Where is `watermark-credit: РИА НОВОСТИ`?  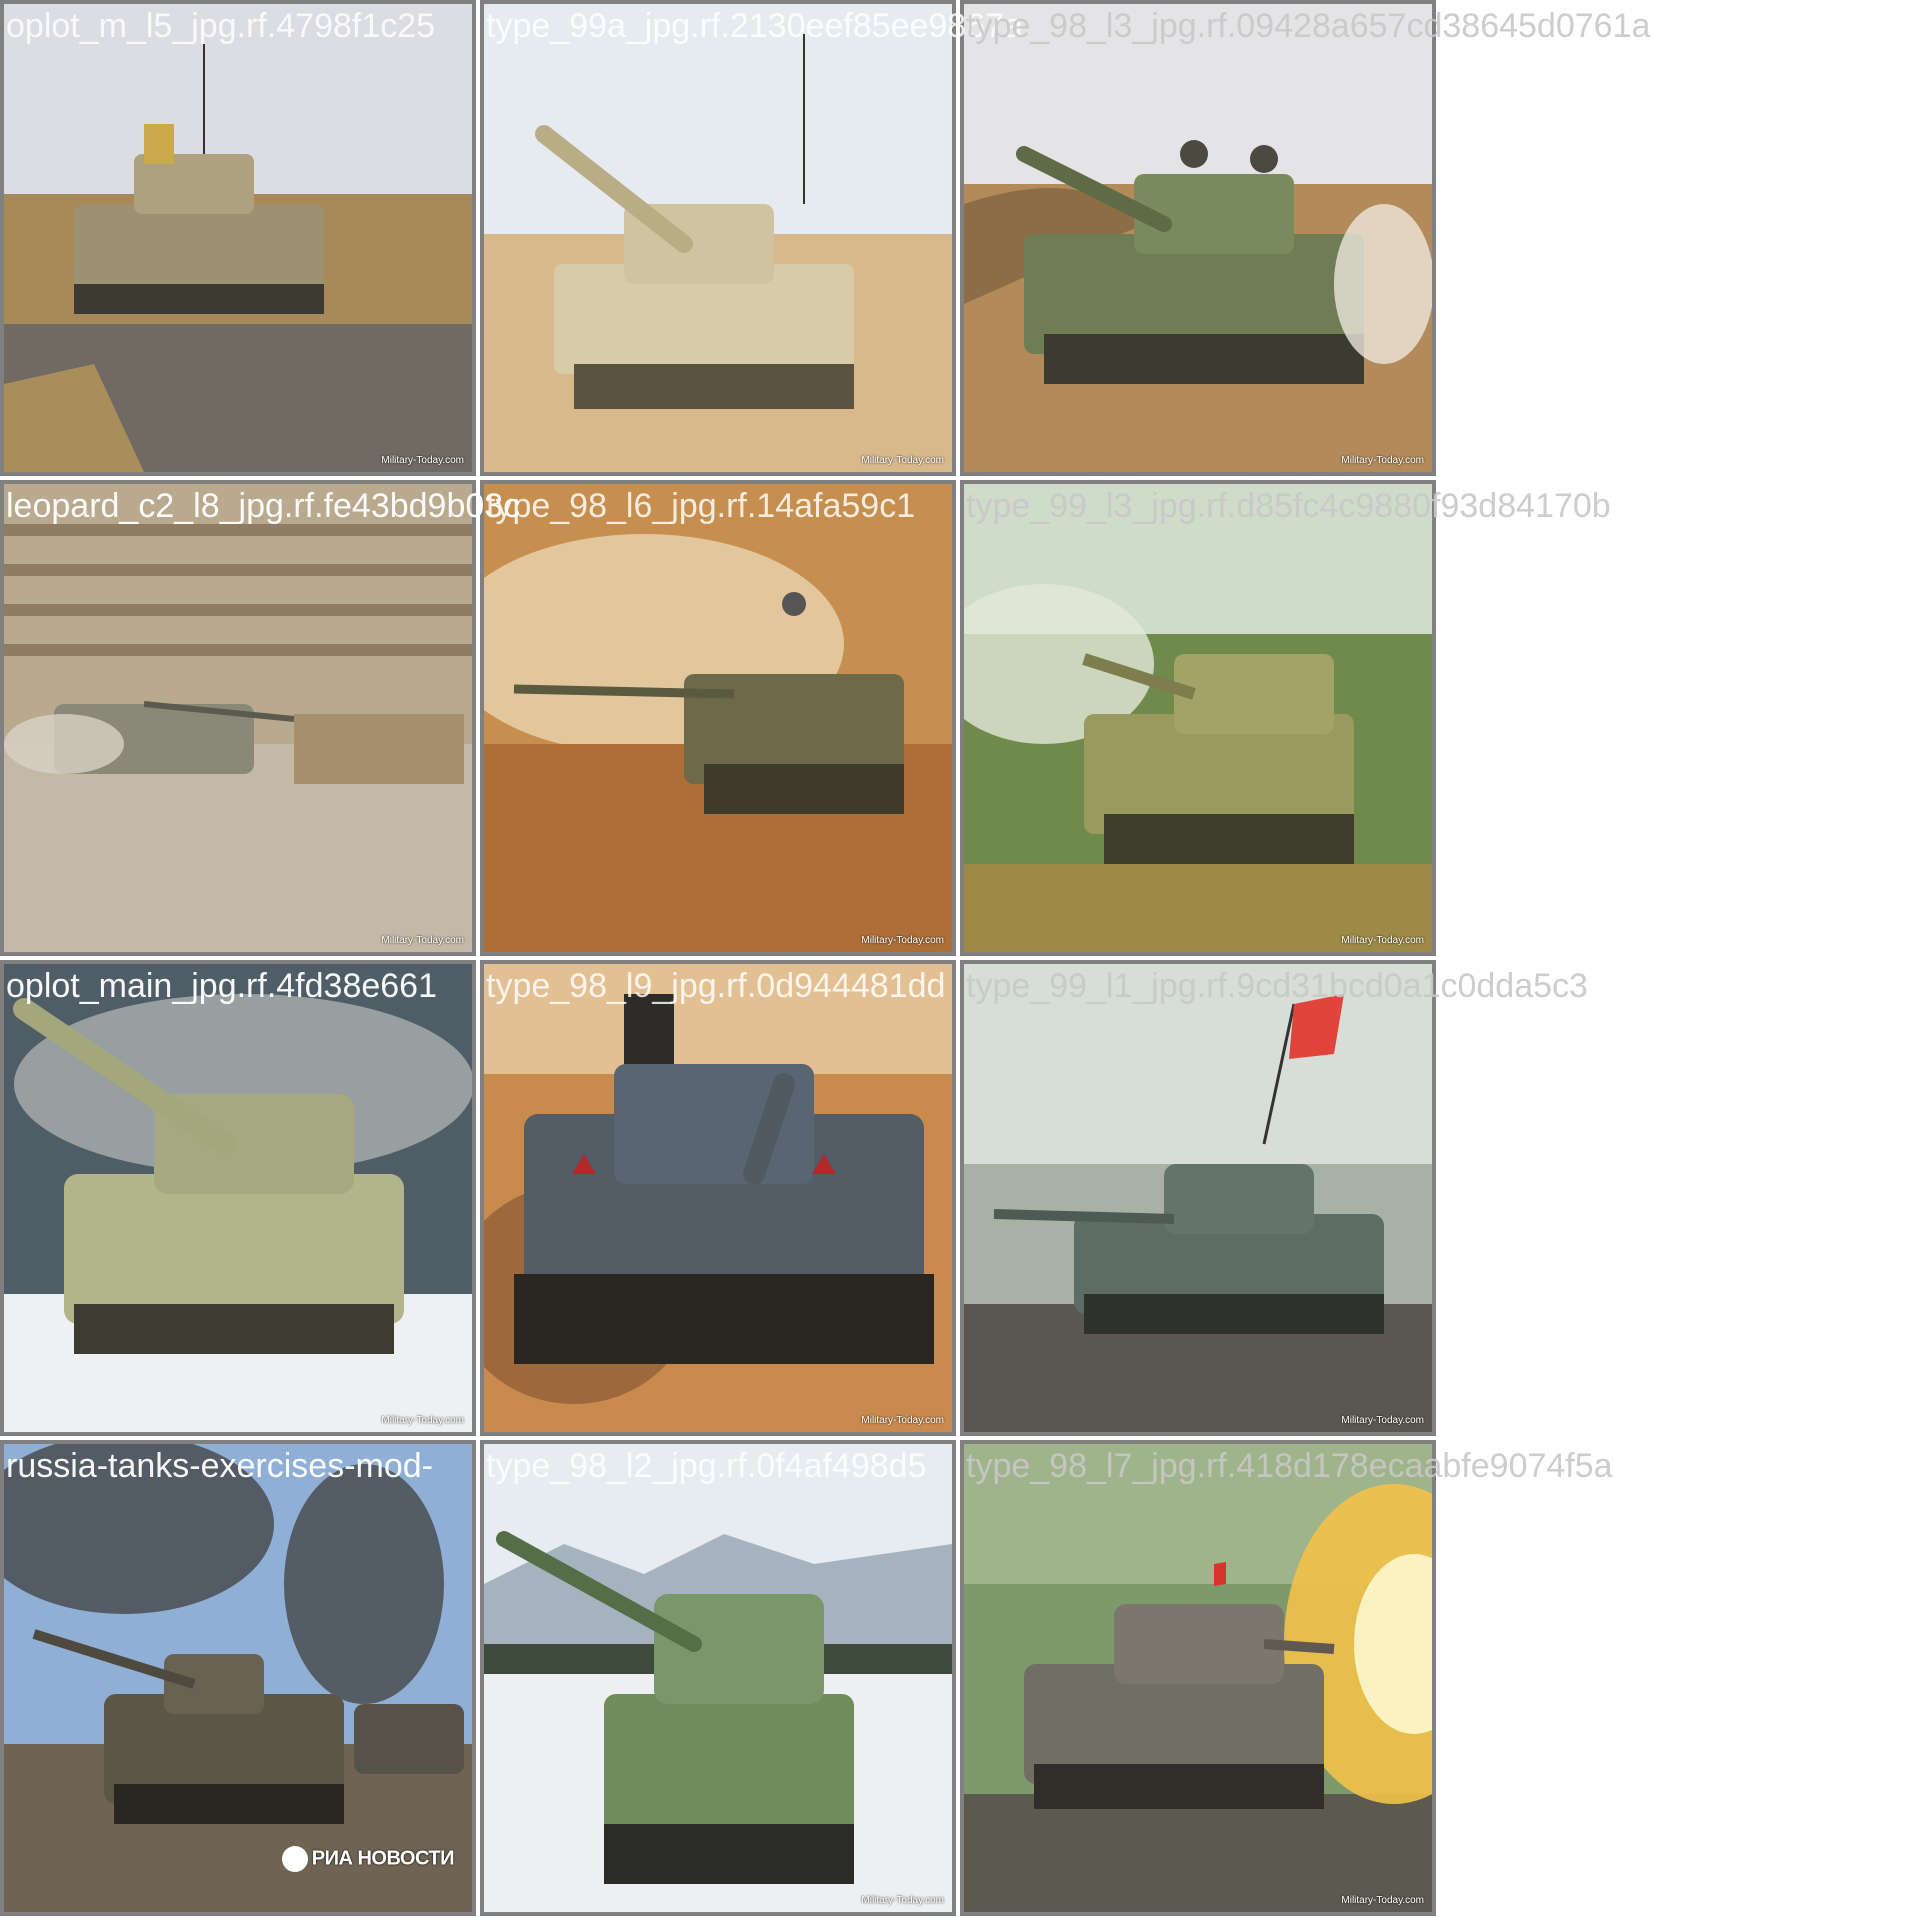
watermark-credit: РИА НОВОСТИ is located at coordinates (383, 1858).